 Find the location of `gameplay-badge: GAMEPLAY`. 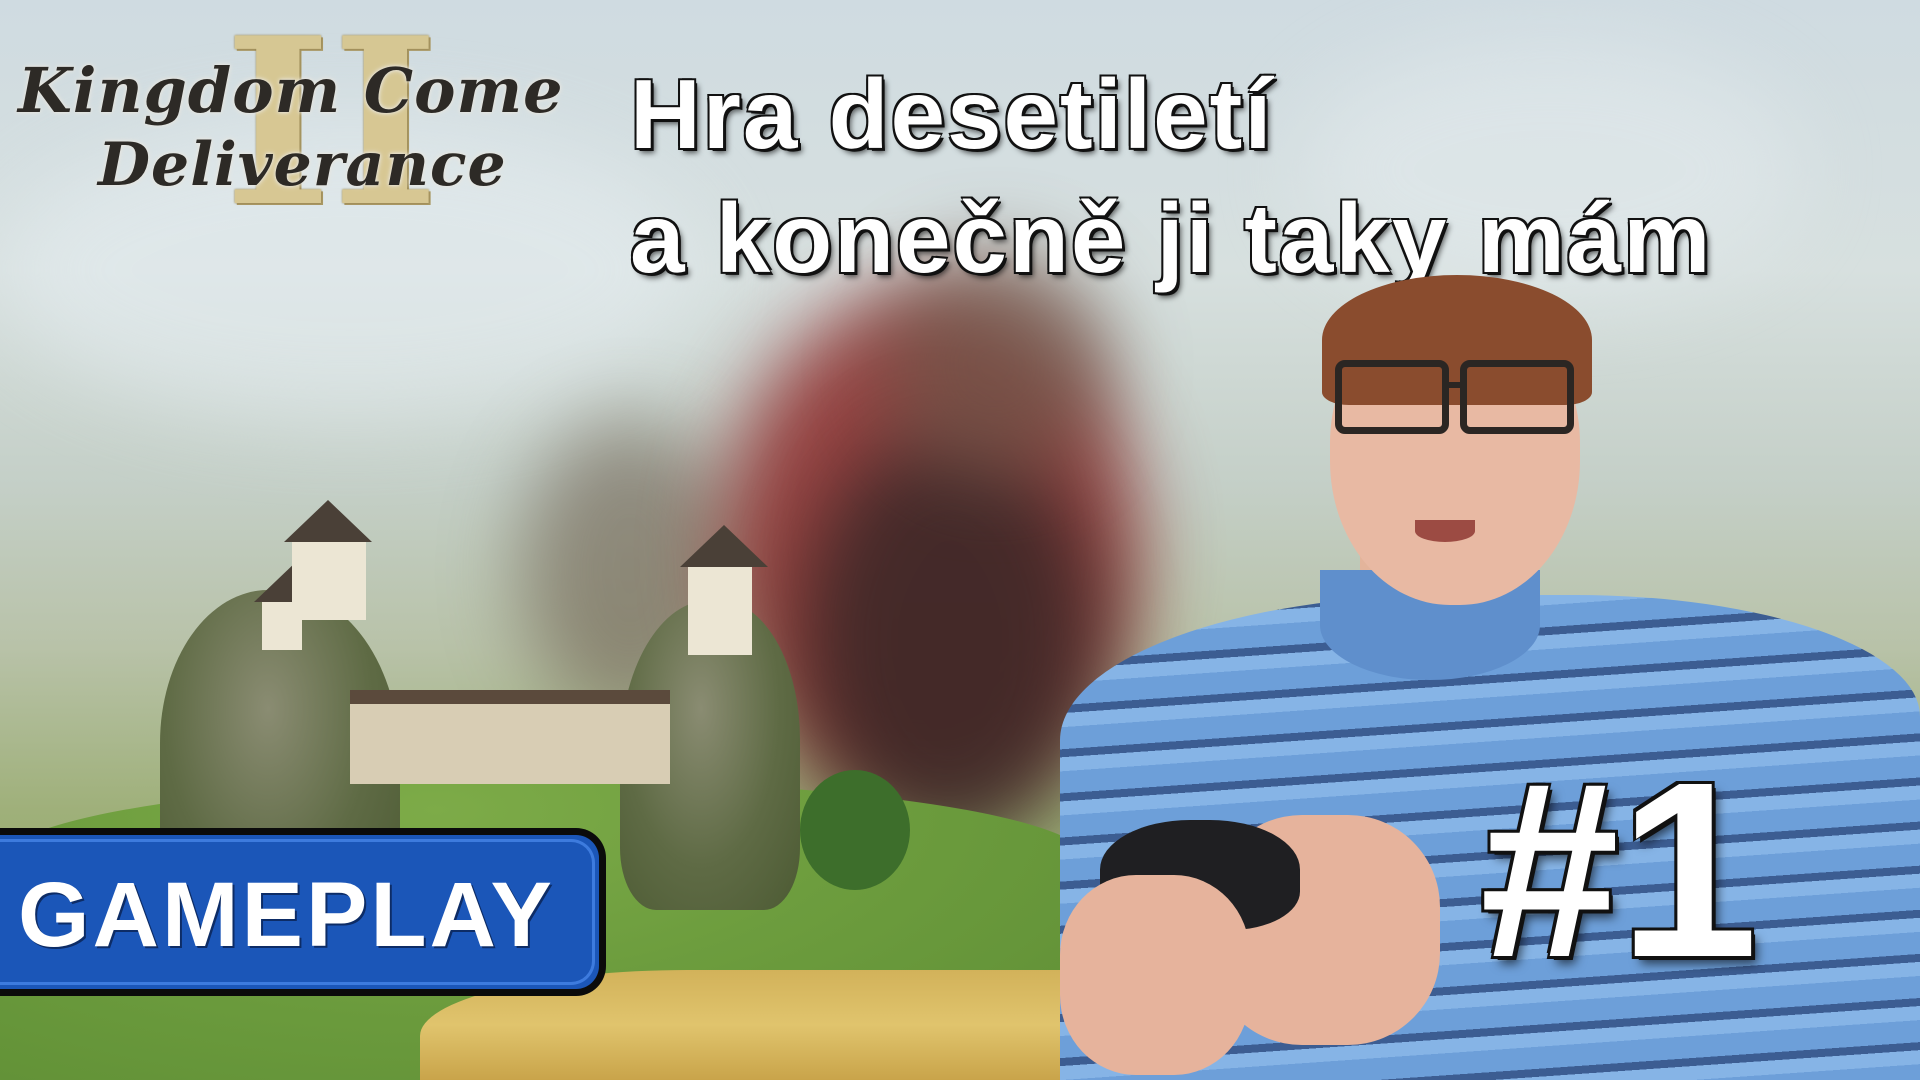

gameplay-badge: GAMEPLAY is located at coordinates (303, 912).